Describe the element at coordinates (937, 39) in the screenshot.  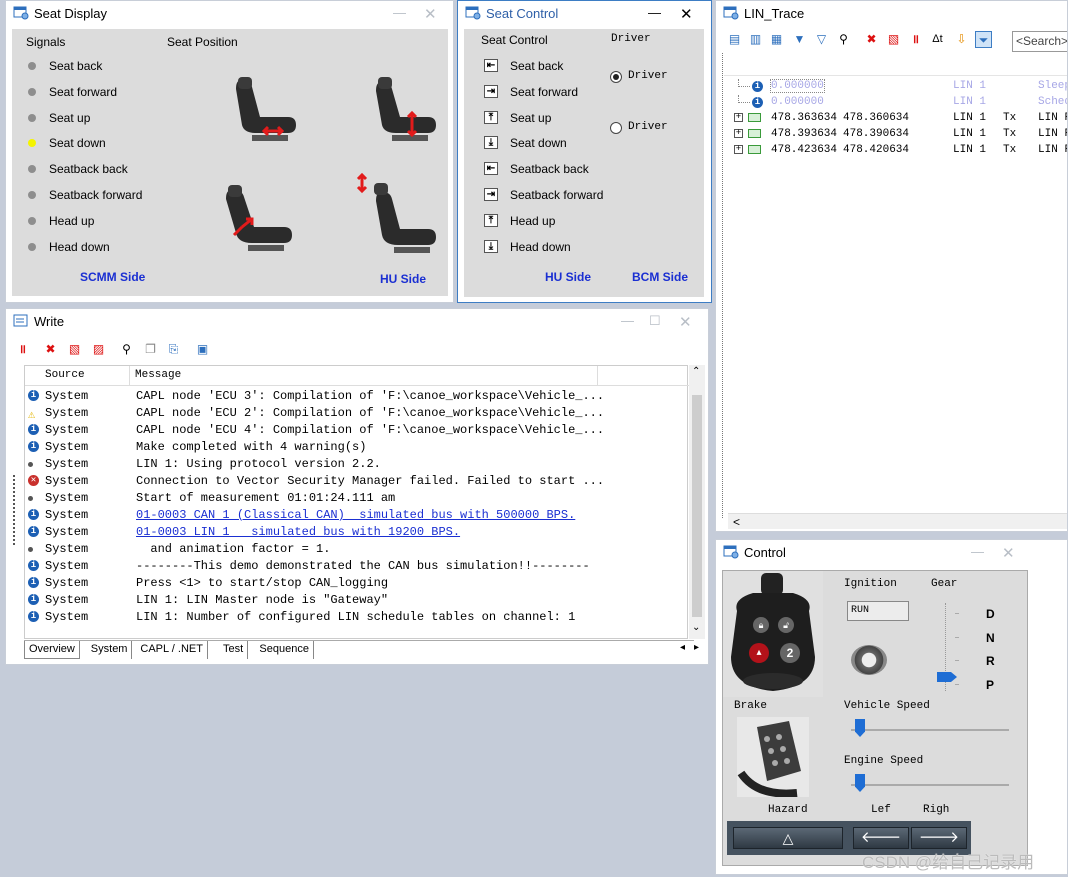
I see `delta-time-icon: Δt` at that location.